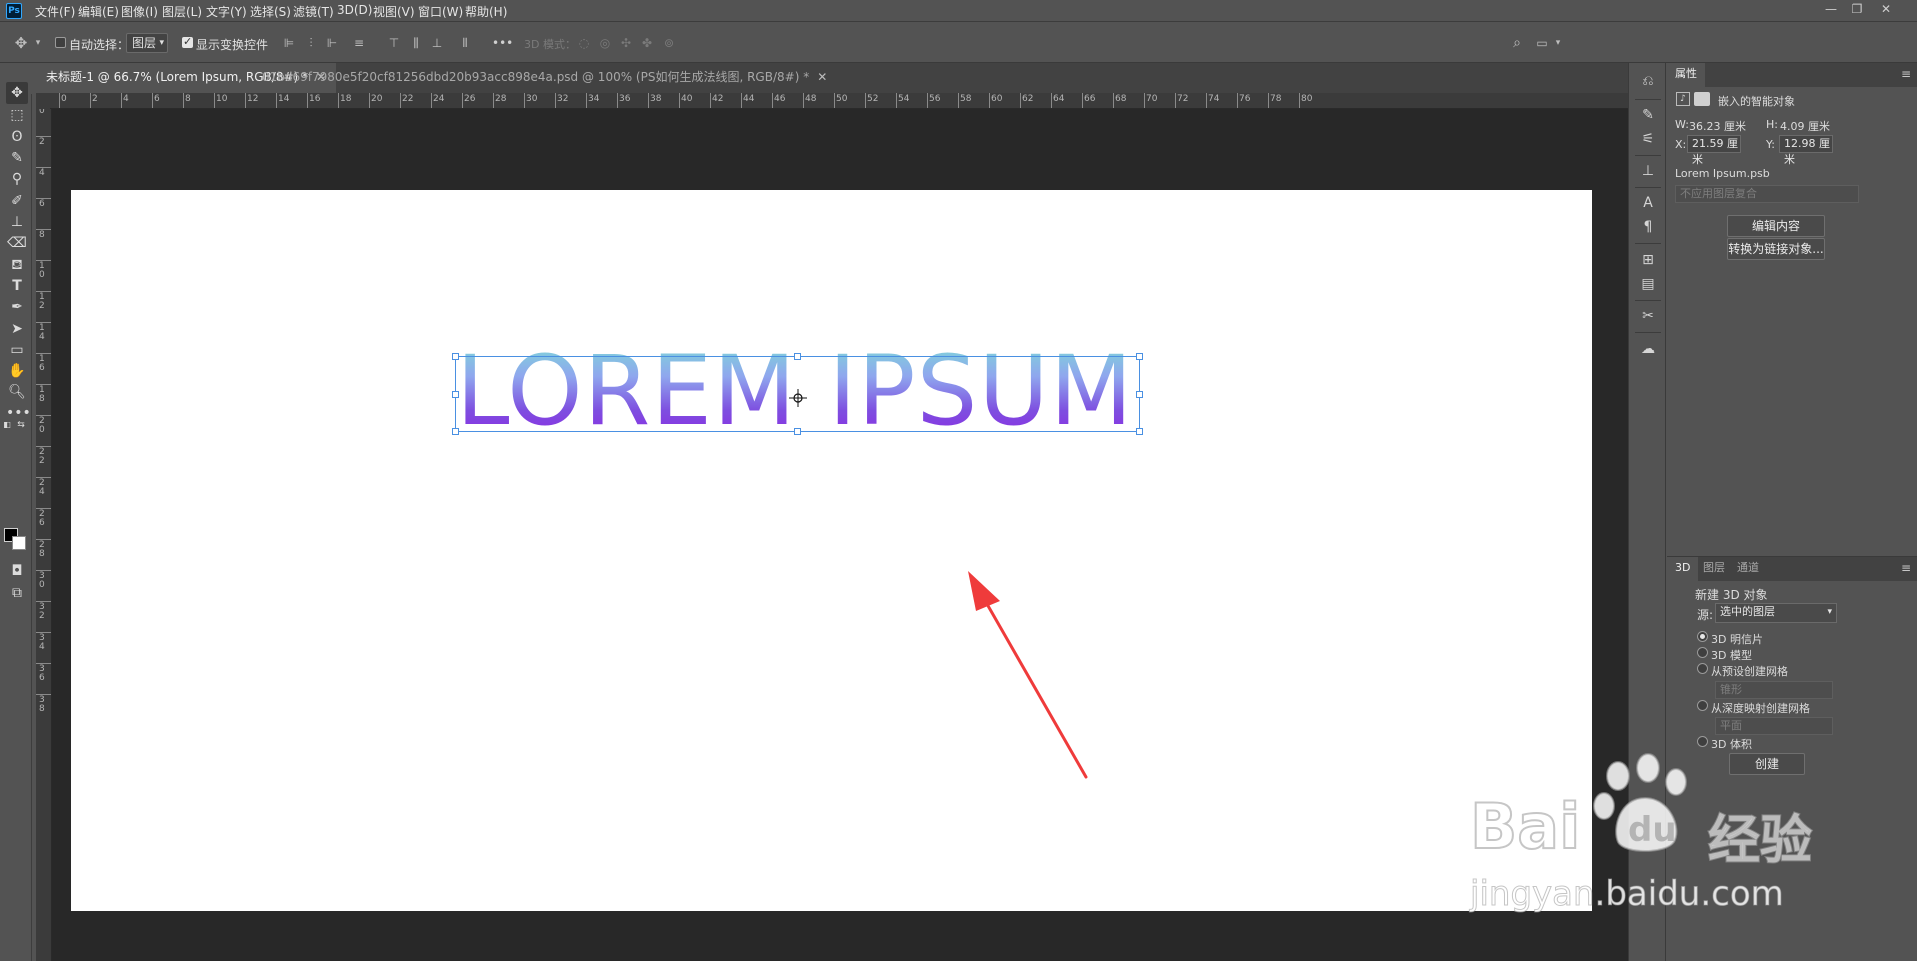  I want to click on align-center-h-icon: ⫶, so click(311, 43).